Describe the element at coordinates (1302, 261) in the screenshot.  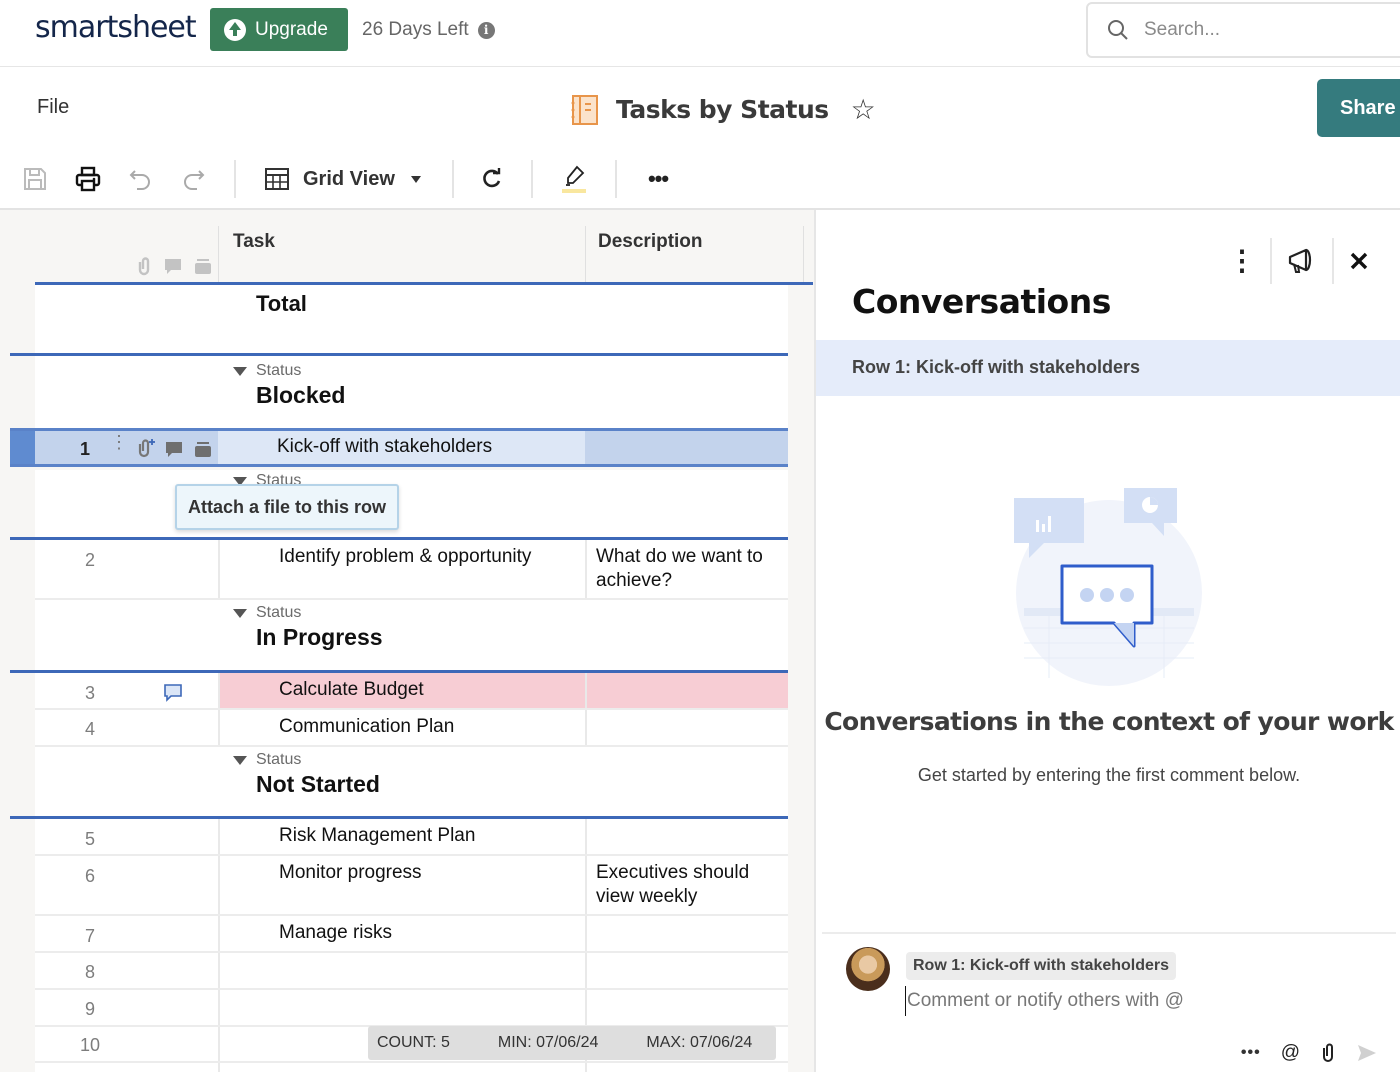
I see `megaphone-icon` at that location.